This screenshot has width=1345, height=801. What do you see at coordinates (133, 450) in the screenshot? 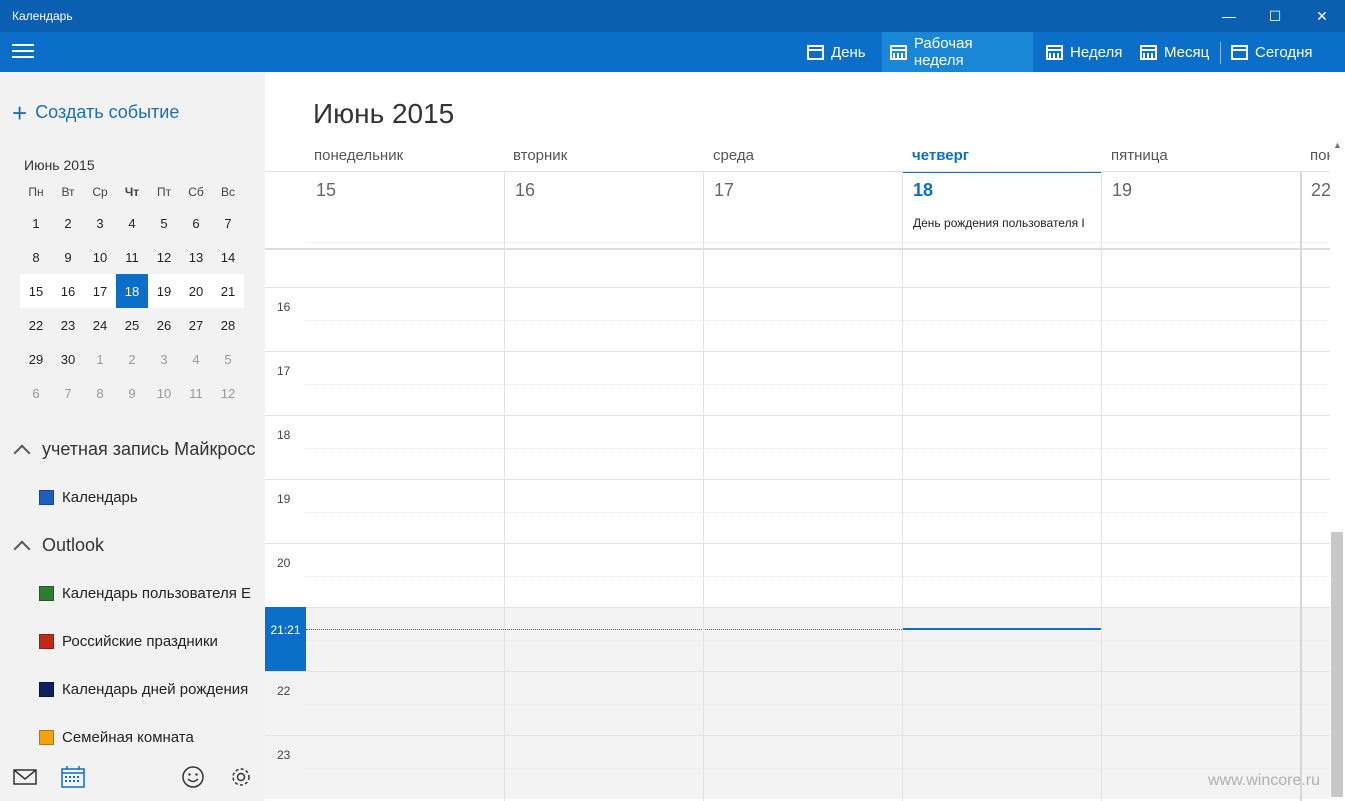
I see `account-group-header: учетная запись Майкросс` at bounding box center [133, 450].